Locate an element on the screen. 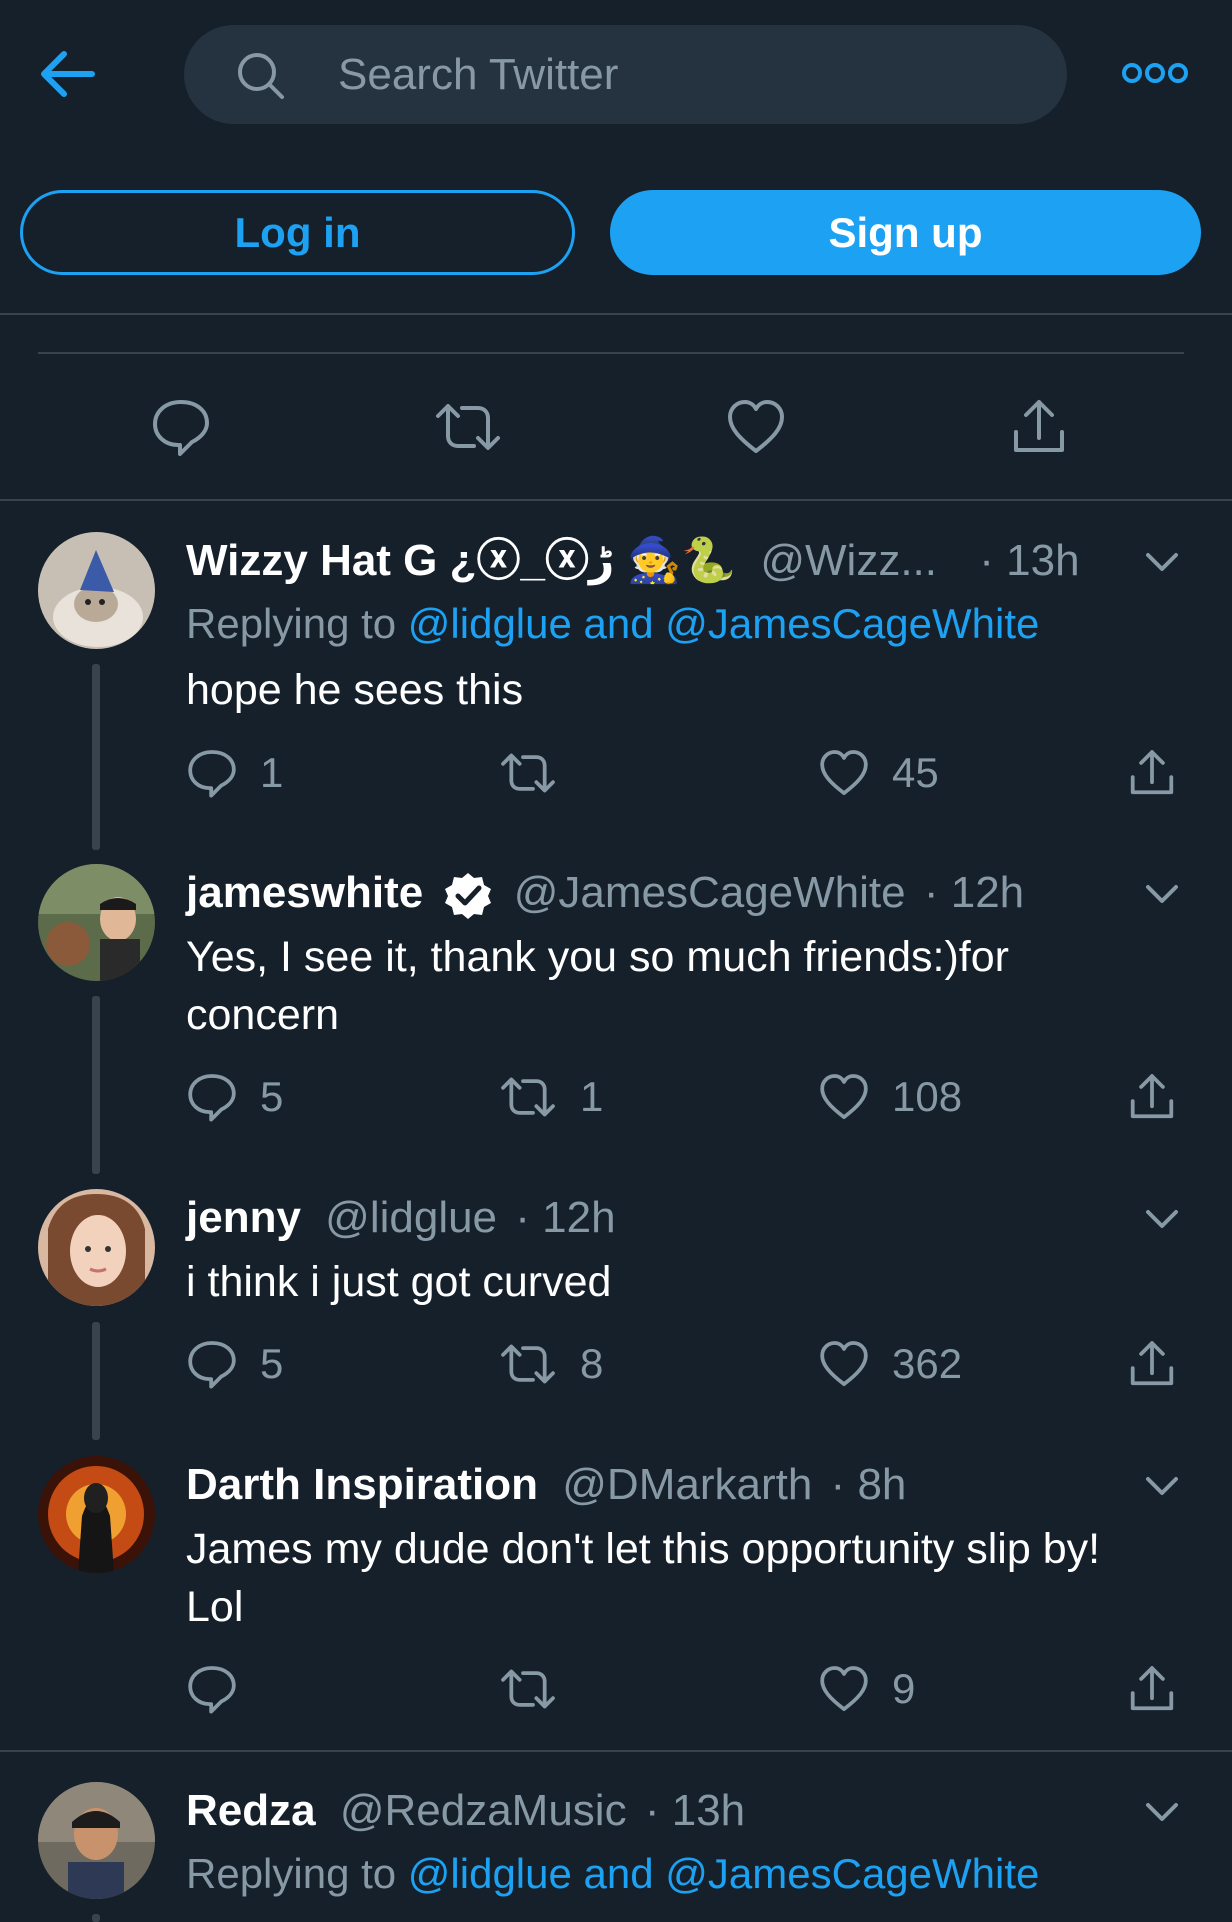 The height and width of the screenshot is (1922, 1232). retweet-action: 1 is located at coordinates (550, 1097).